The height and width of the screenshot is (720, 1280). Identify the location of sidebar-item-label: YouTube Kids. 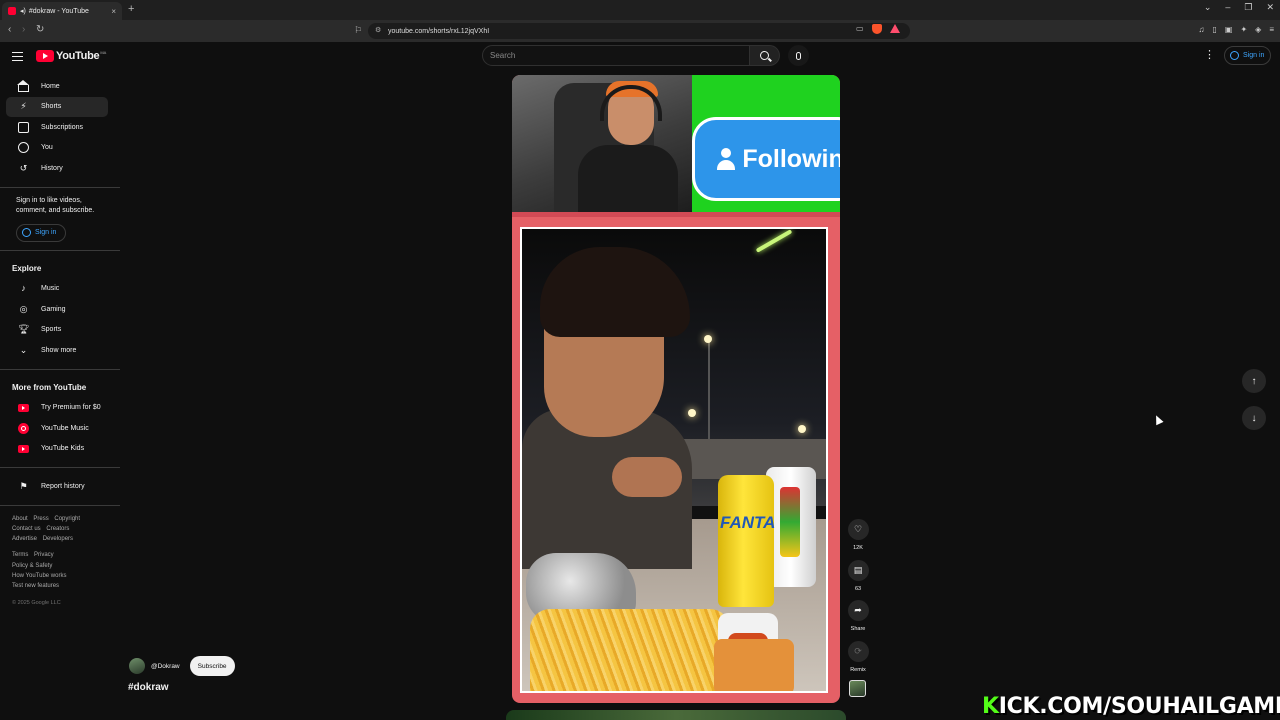
(63, 449).